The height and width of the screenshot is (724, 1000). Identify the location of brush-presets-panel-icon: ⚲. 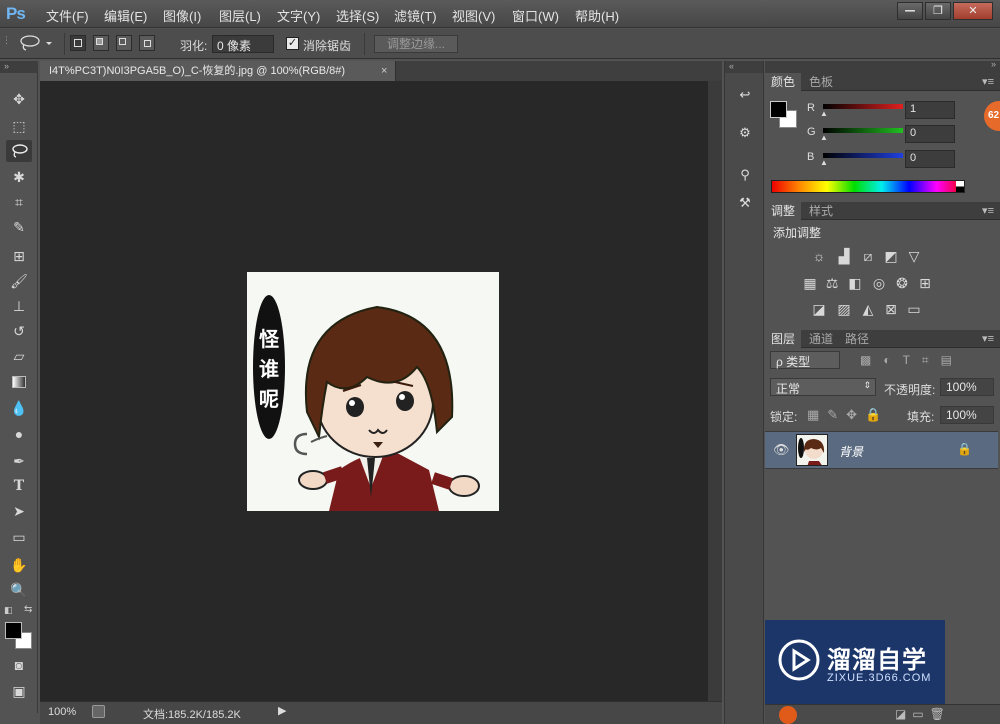
(745, 175).